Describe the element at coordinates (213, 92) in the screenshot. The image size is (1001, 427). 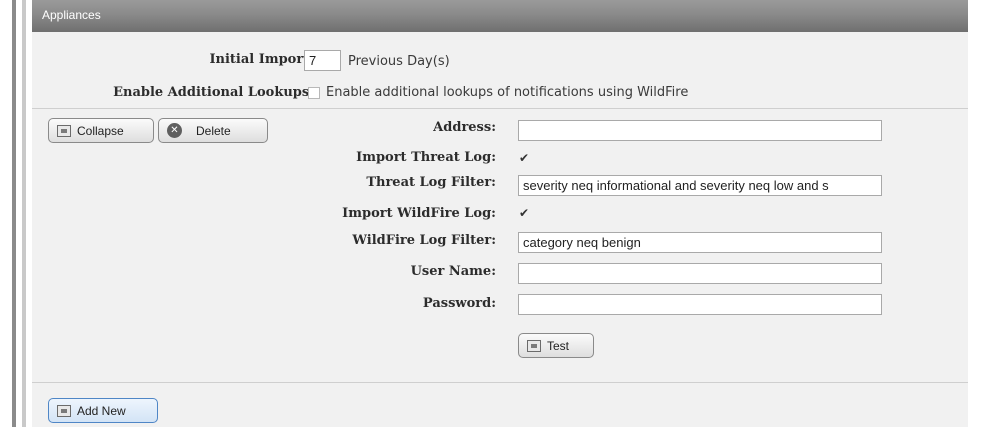
I see `enable-lookups-label: Enable Additional Lookups:` at that location.